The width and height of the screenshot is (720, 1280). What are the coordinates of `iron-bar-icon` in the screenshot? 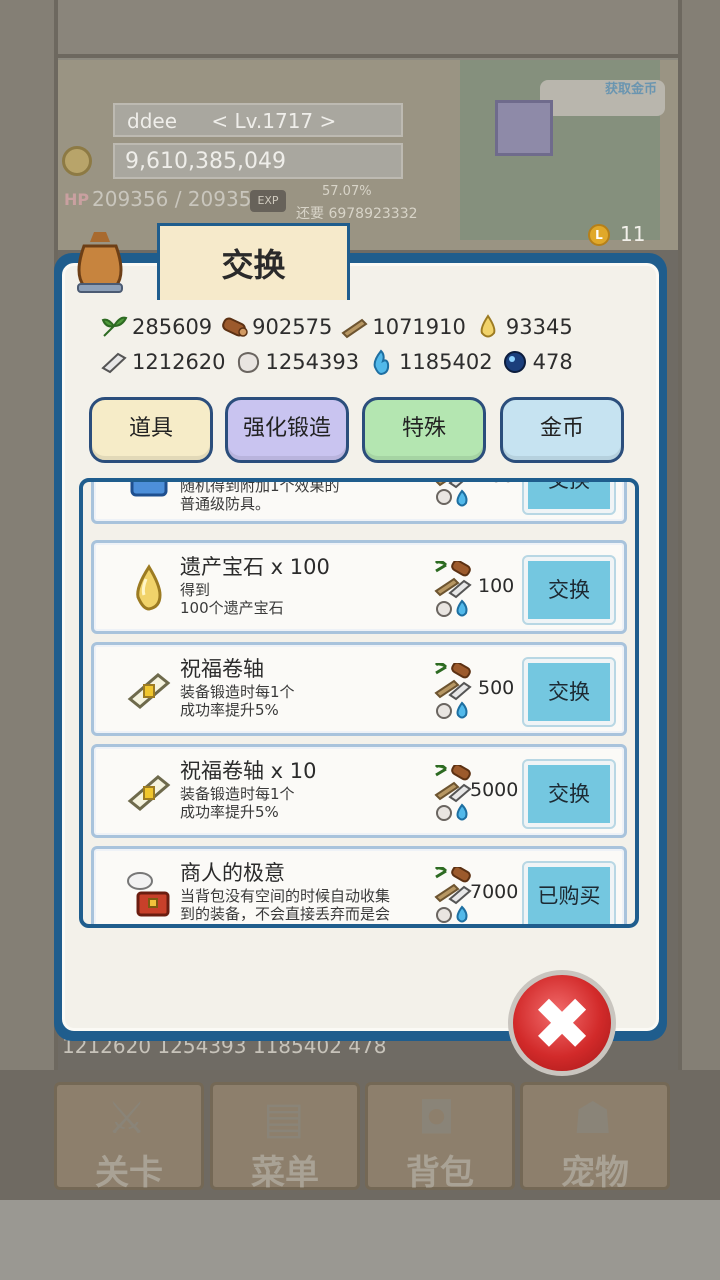 It's located at (114, 363).